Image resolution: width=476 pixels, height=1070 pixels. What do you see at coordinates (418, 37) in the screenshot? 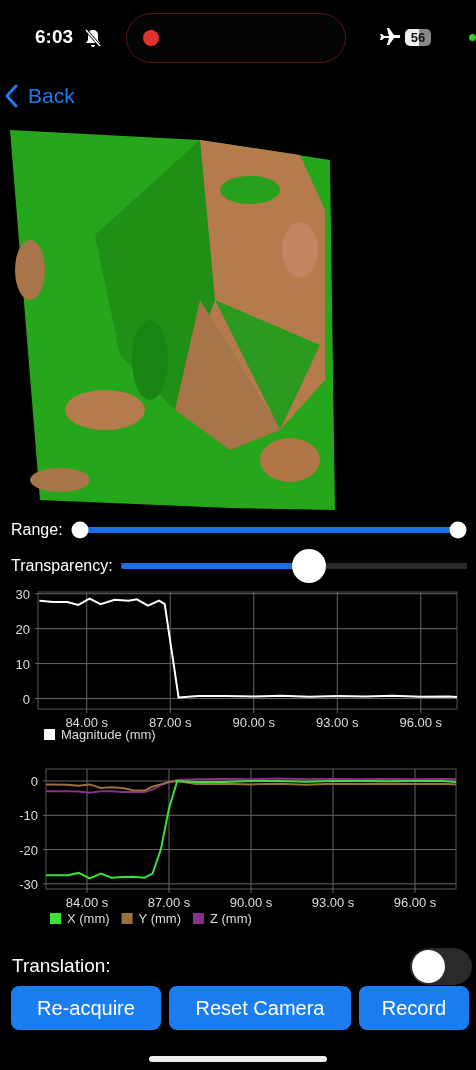
I see `battery-level: 56` at bounding box center [418, 37].